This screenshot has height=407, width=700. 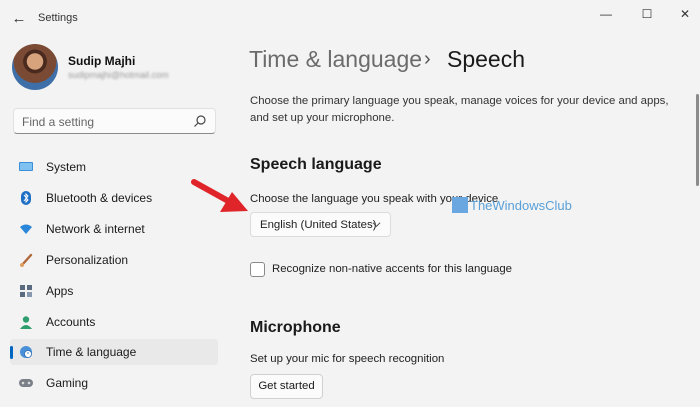 What do you see at coordinates (114, 121) in the screenshot?
I see `search-box: Find a setting` at bounding box center [114, 121].